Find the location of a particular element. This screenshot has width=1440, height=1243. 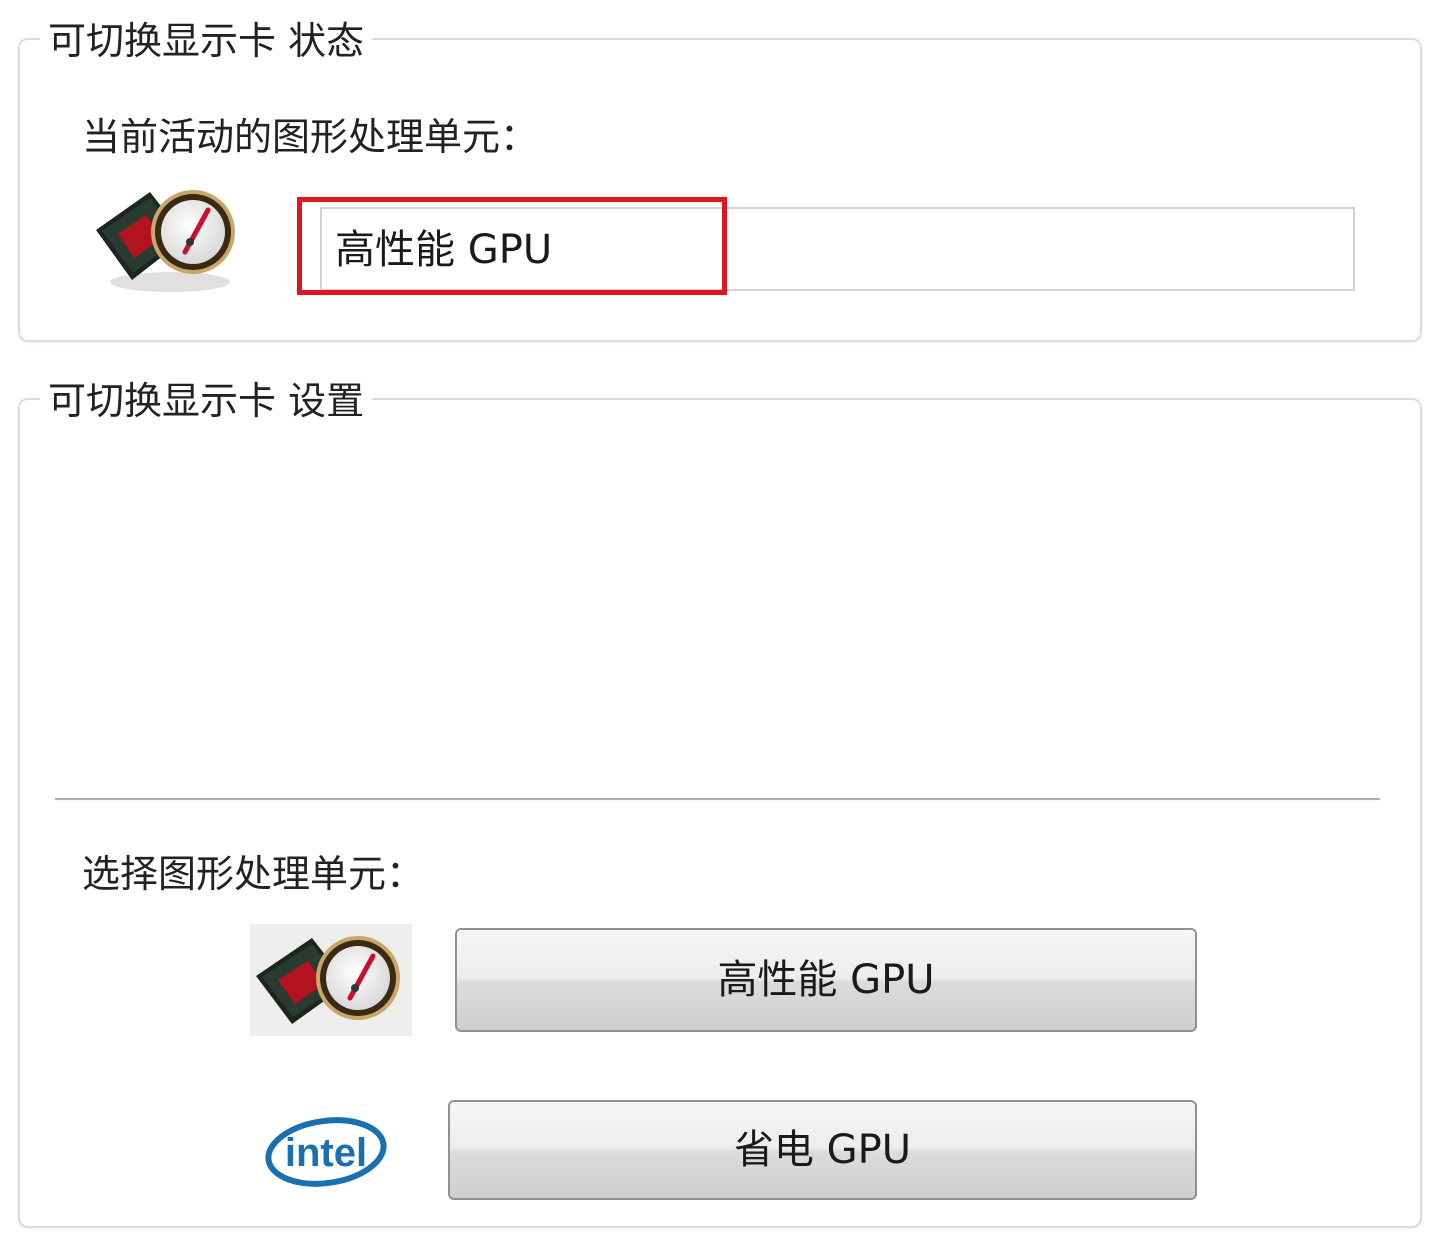

select-gpu-label: 选择图形处理单元： is located at coordinates (253, 874).